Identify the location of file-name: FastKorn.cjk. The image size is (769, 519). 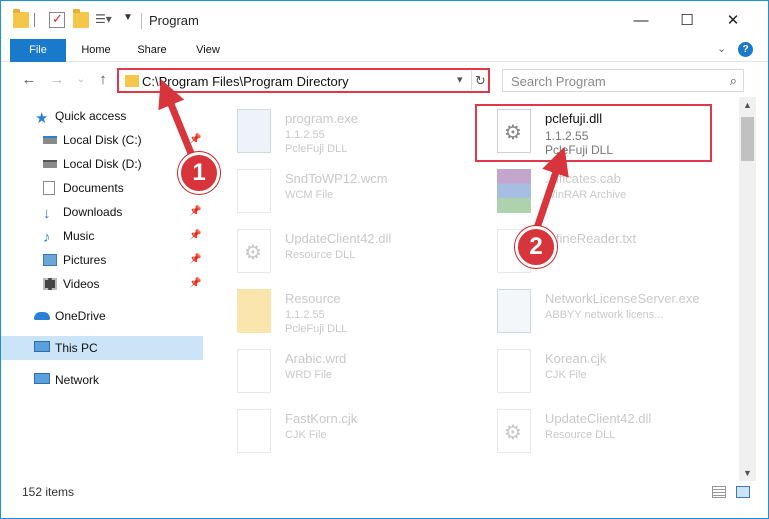
(321, 418).